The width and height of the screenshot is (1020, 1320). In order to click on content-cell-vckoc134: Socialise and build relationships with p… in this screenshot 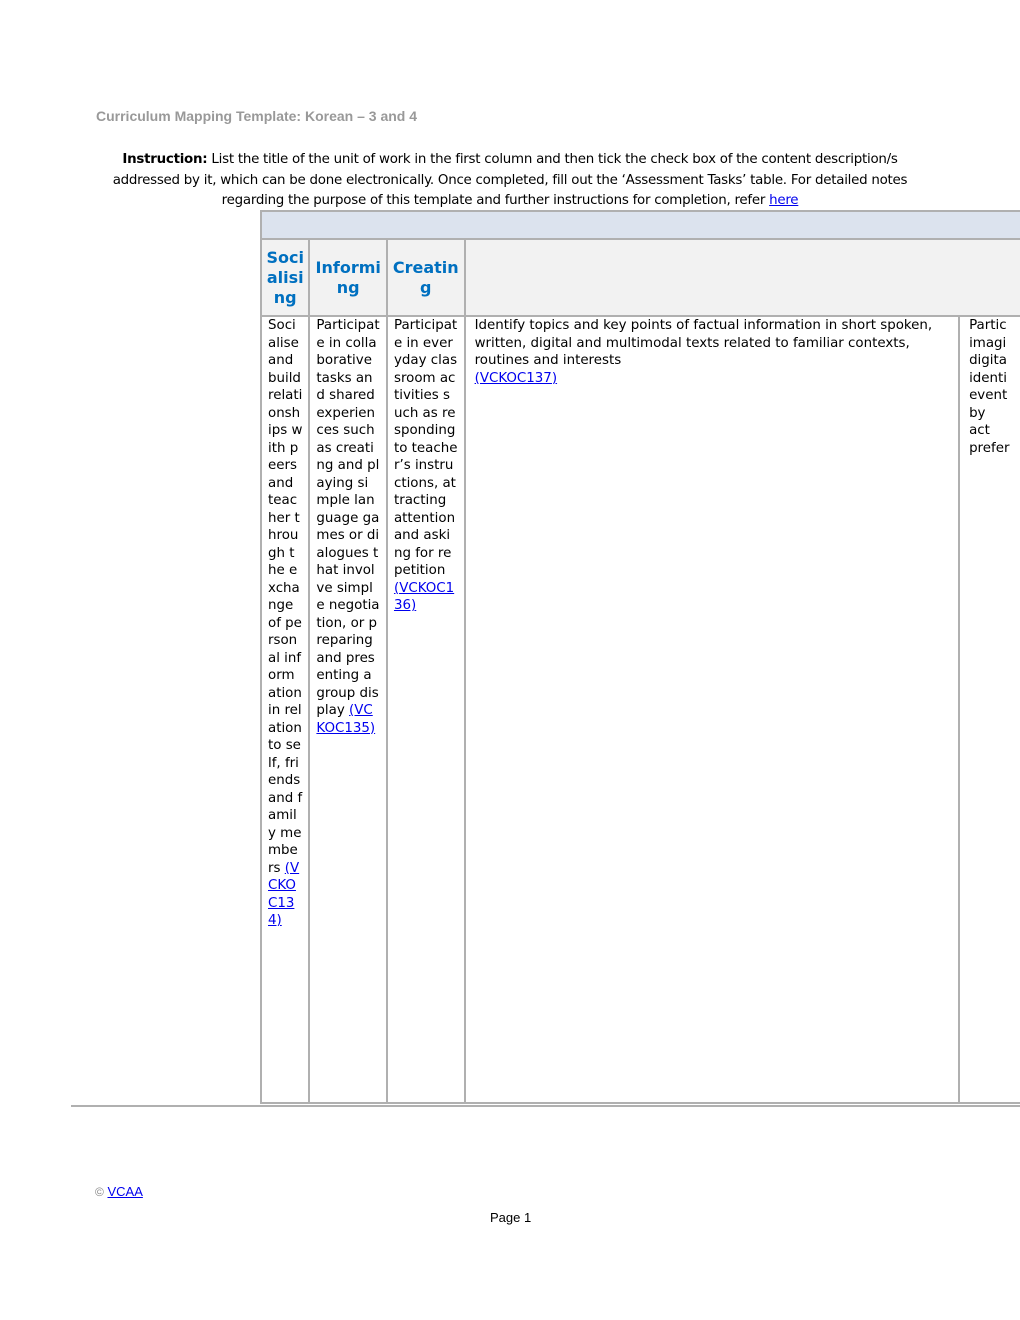, I will do `click(285, 709)`.